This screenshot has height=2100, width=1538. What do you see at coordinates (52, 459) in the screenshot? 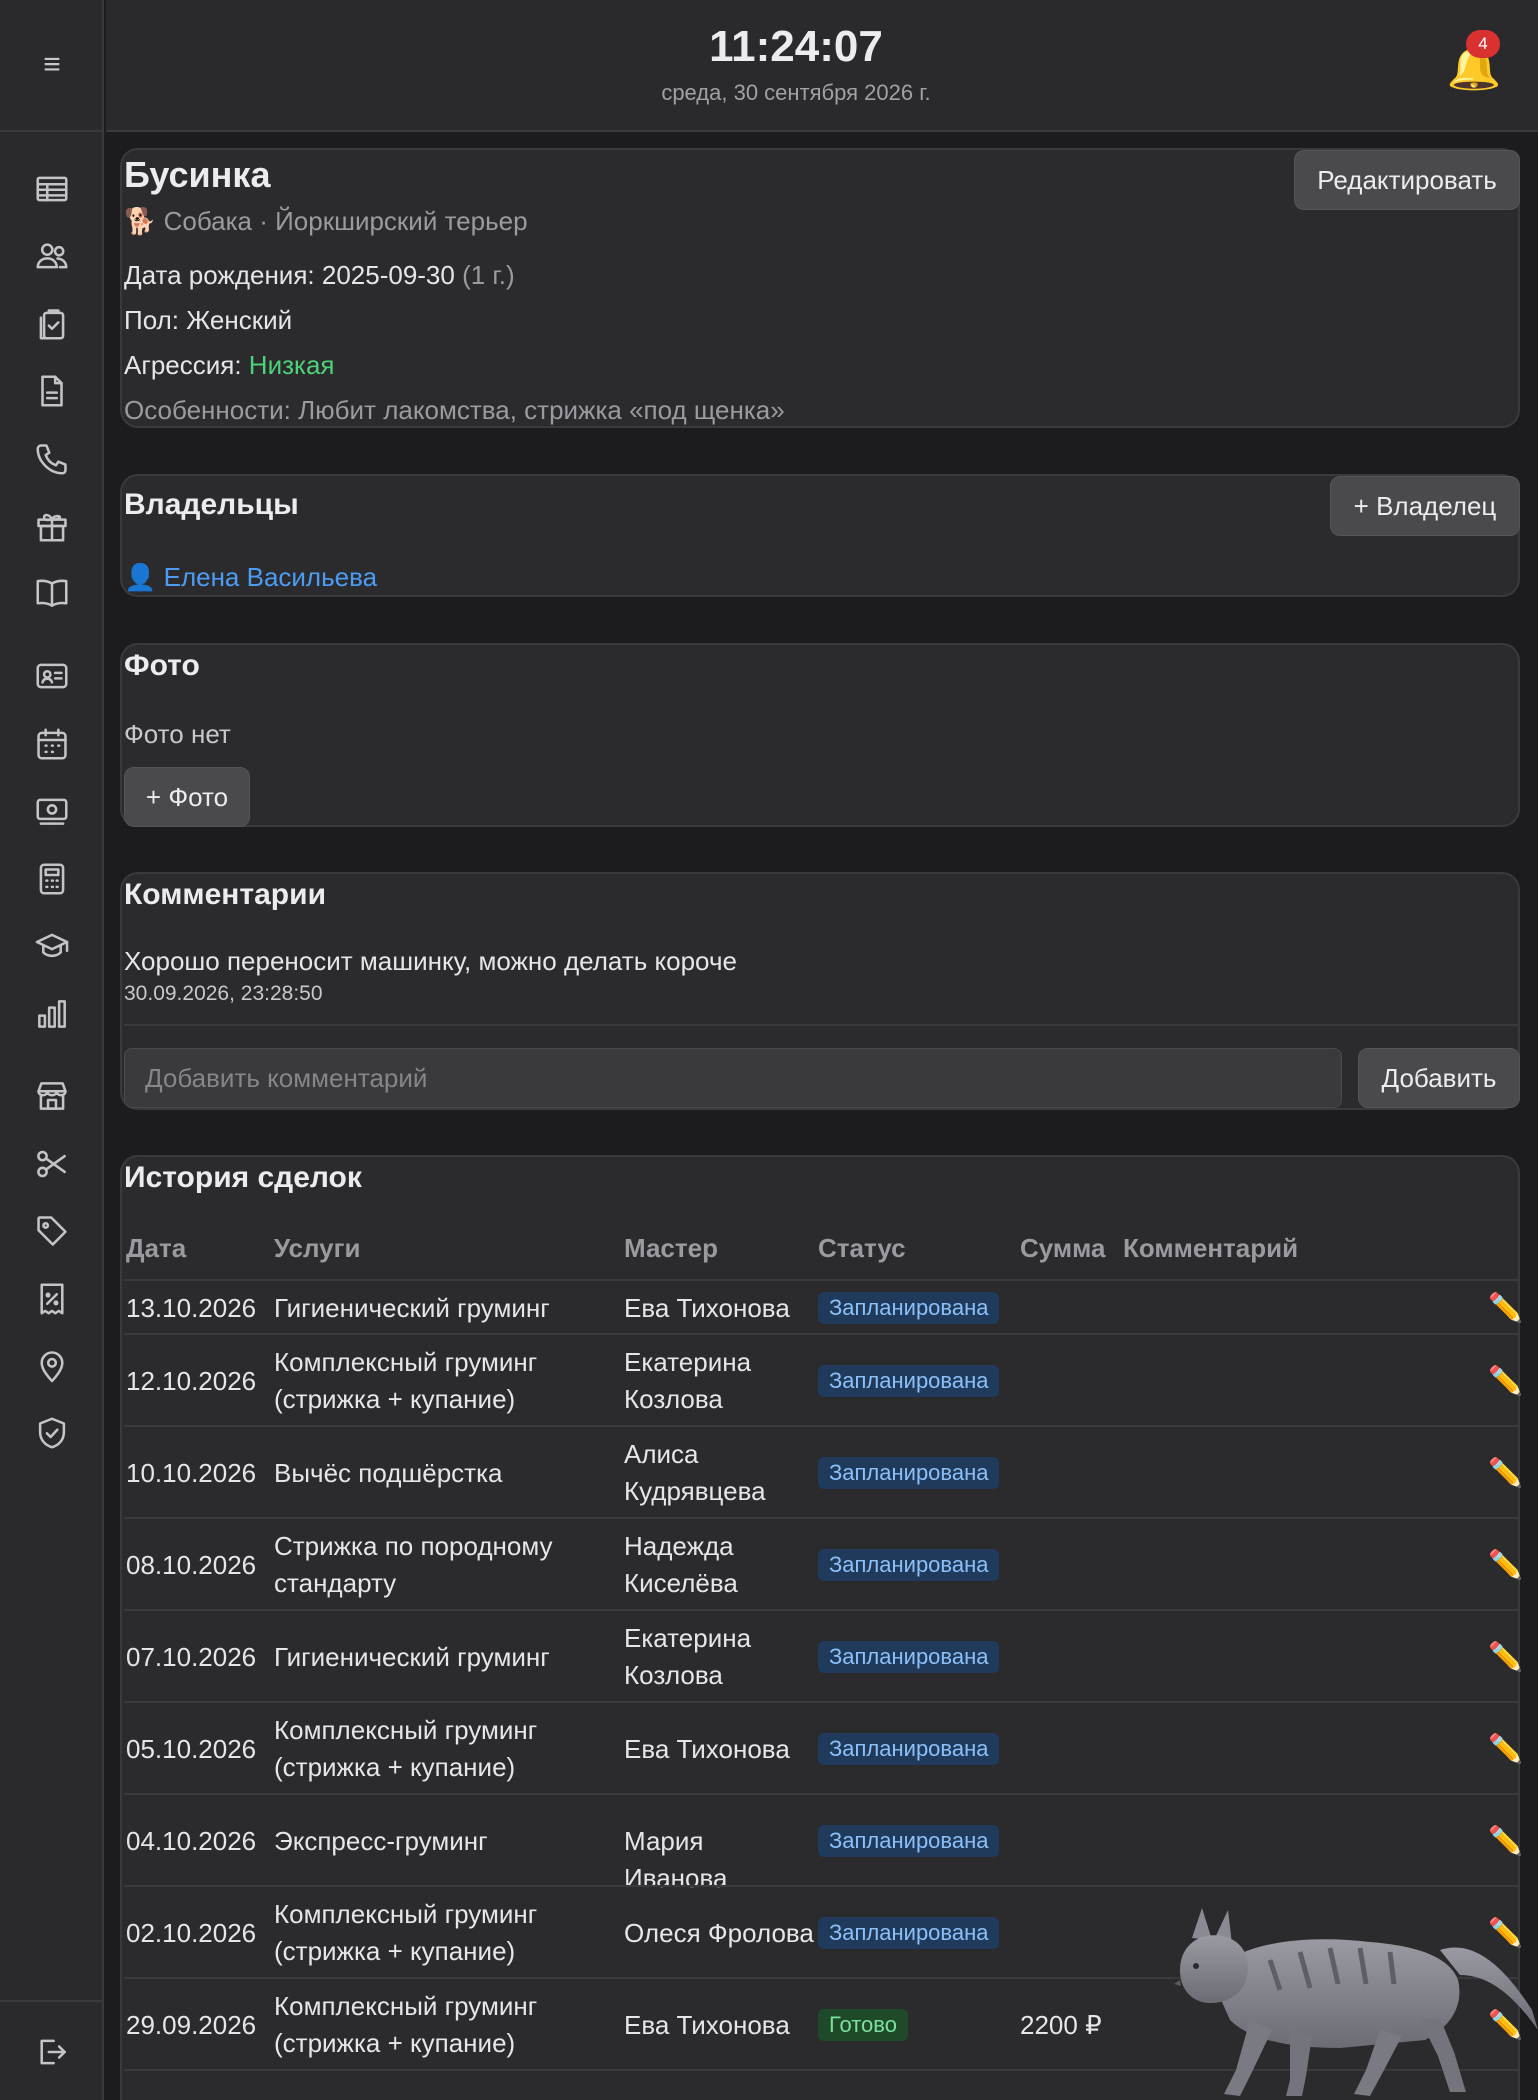
I see `phone-icon` at bounding box center [52, 459].